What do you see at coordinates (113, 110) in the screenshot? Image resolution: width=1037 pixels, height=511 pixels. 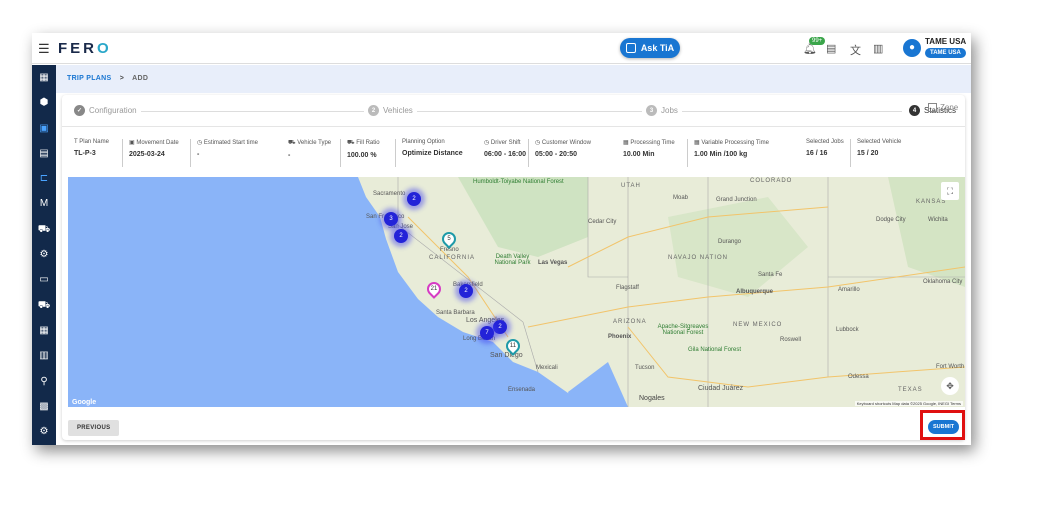 I see `step-label: Configuration` at bounding box center [113, 110].